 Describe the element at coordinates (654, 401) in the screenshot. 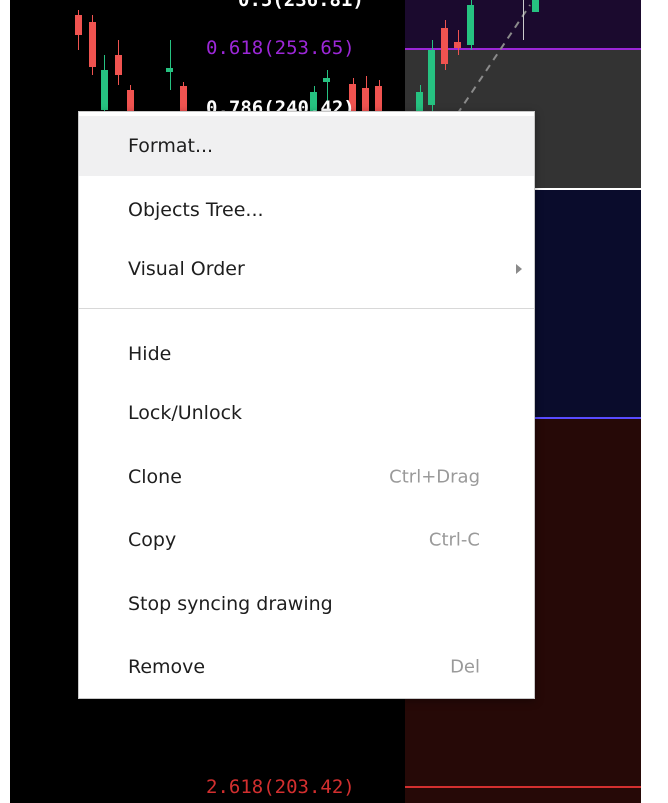

I see `window-edge-right` at that location.